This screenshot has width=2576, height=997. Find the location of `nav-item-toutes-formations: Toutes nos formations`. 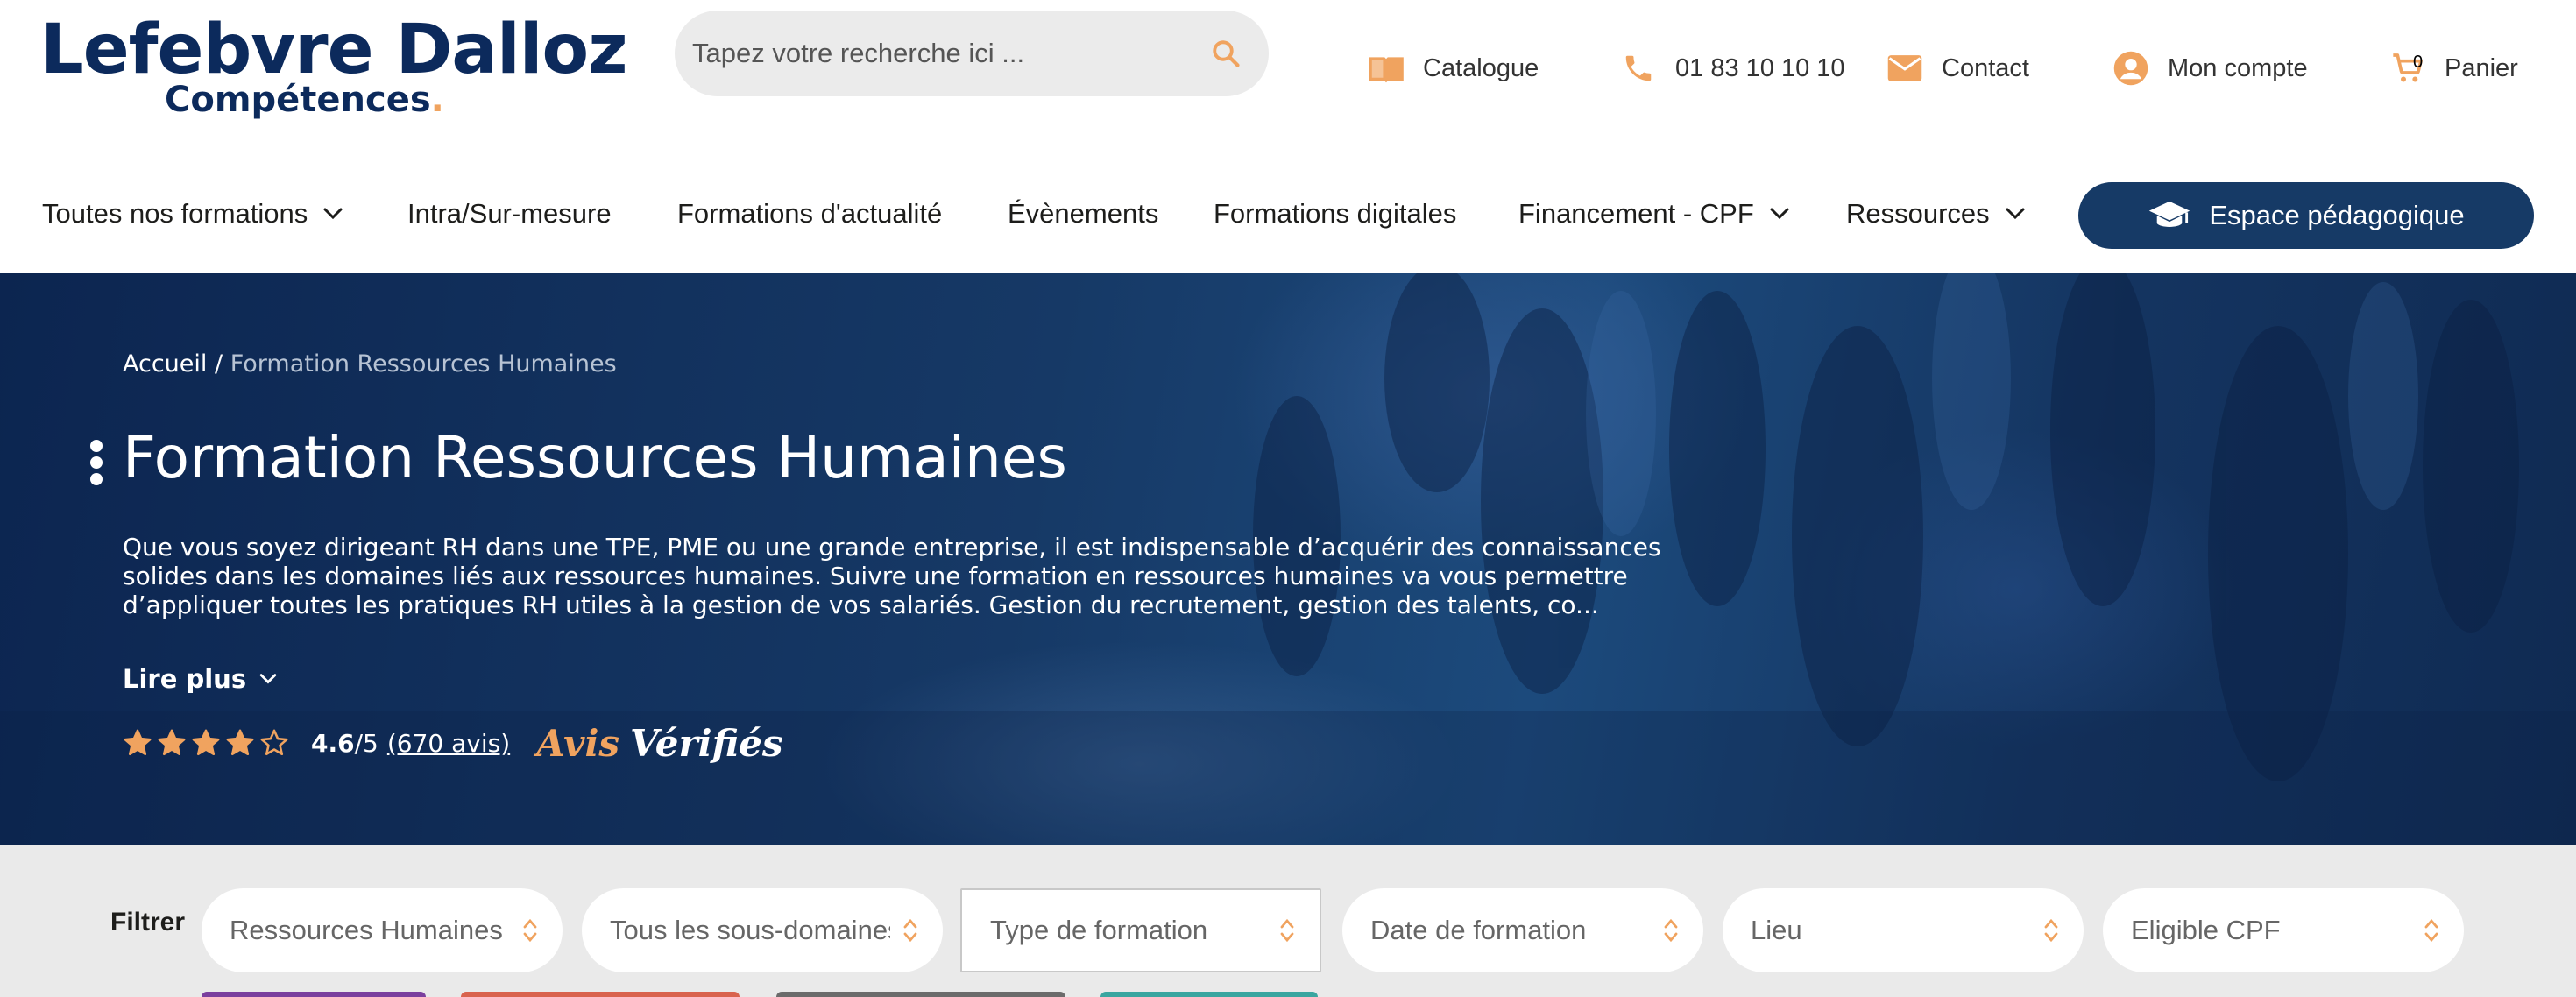

nav-item-toutes-formations: Toutes nos formations is located at coordinates (193, 214).